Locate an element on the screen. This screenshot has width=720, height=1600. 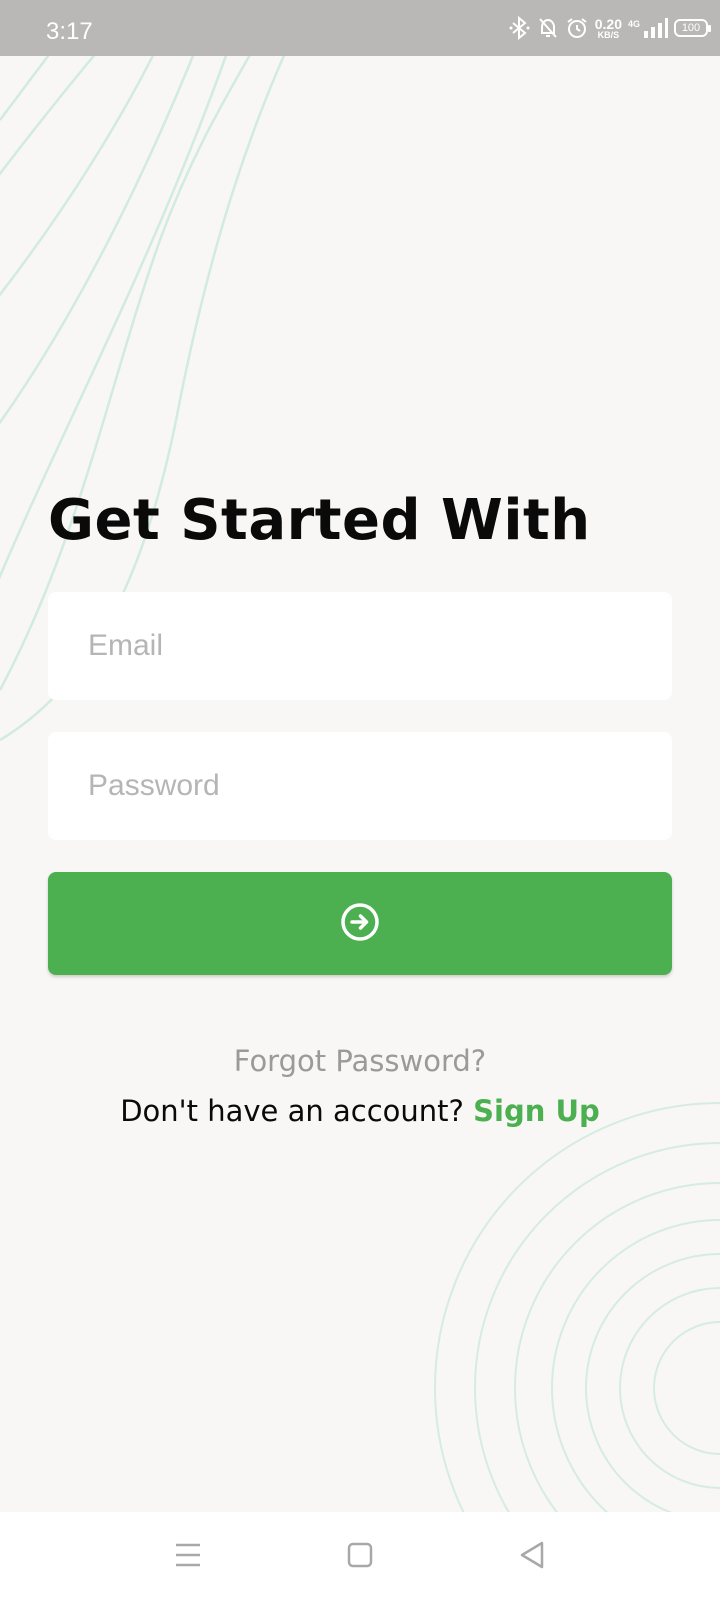
network-type: 4G is located at coordinates (633, 24).